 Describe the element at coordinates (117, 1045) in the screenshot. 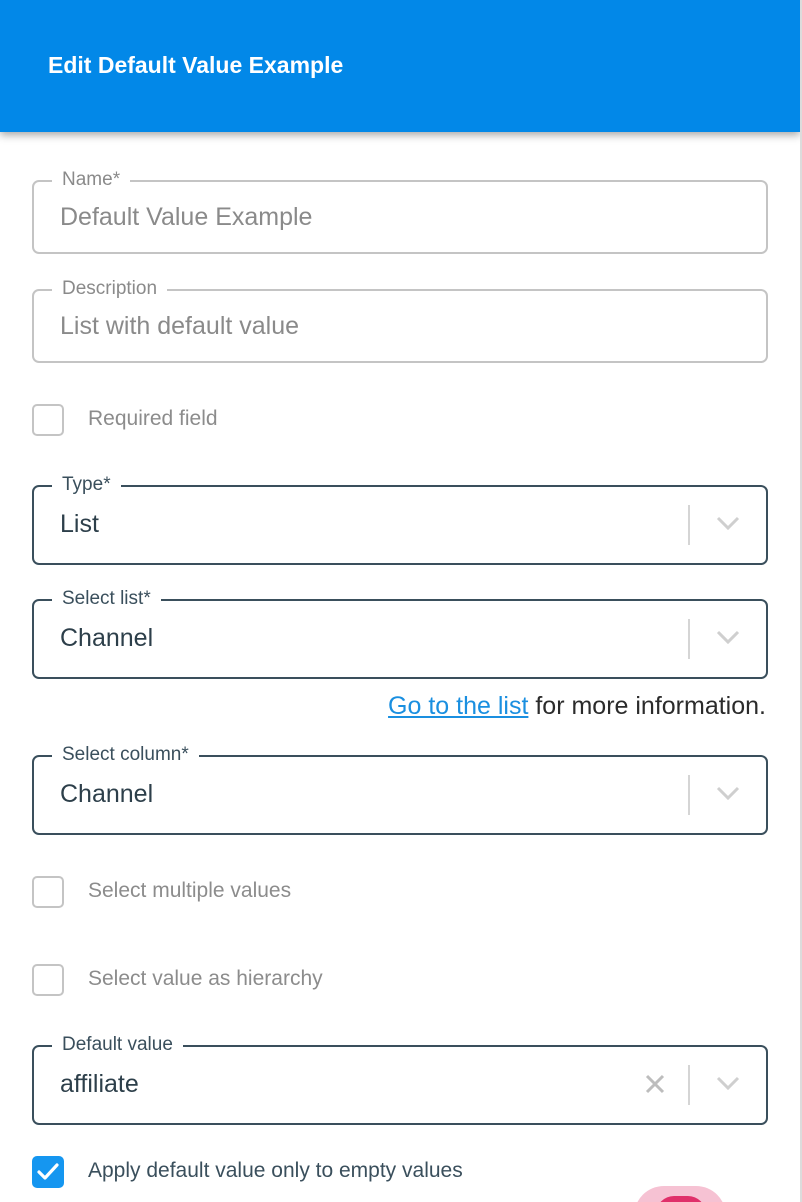

I see `default-value-label: Default value` at that location.